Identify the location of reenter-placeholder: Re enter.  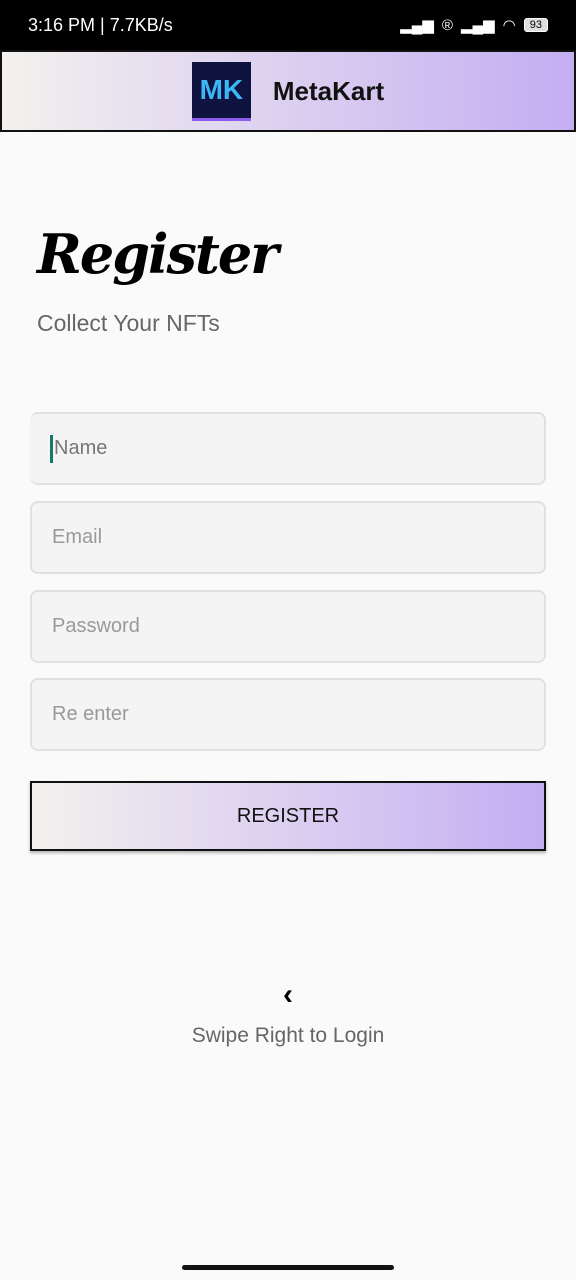
(90, 714).